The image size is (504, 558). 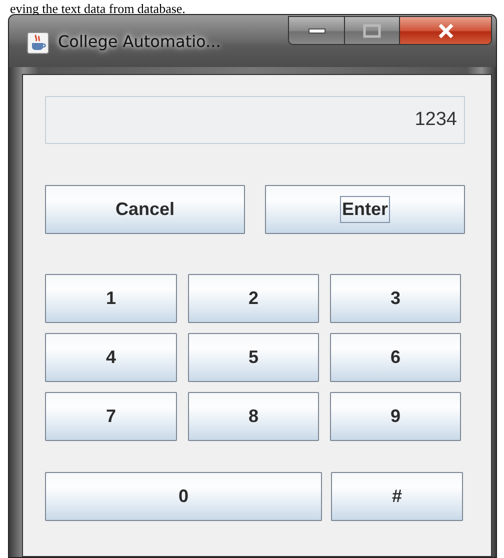 What do you see at coordinates (145, 209) in the screenshot?
I see `cancel-button: Cancel` at bounding box center [145, 209].